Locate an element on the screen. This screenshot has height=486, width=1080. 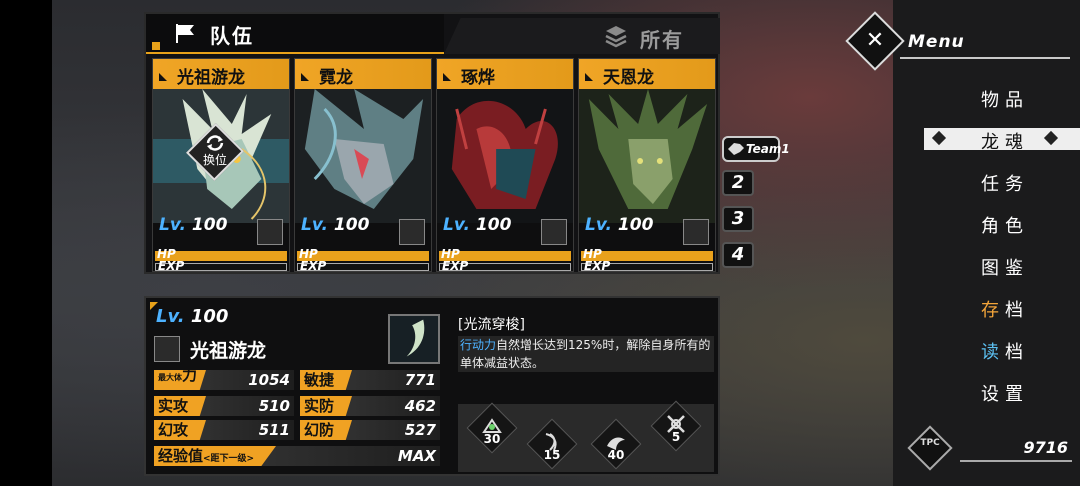
tab-team: 队伍 is located at coordinates (295, 34).